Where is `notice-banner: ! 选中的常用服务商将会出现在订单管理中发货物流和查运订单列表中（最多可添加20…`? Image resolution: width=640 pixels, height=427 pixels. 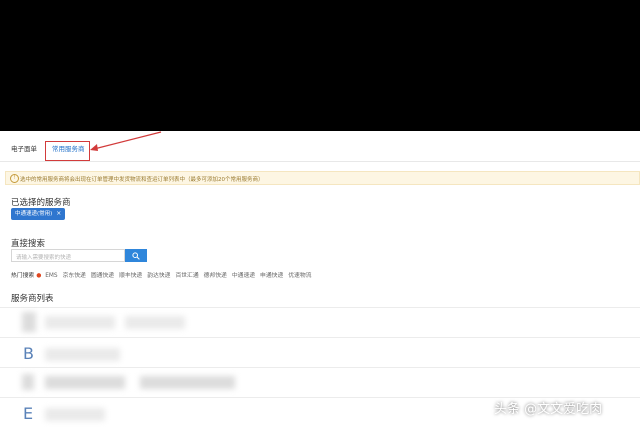 notice-banner: ! 选中的常用服务商将会出现在订单管理中发货物流和查运订单列表中（最多可添加20… is located at coordinates (322, 178).